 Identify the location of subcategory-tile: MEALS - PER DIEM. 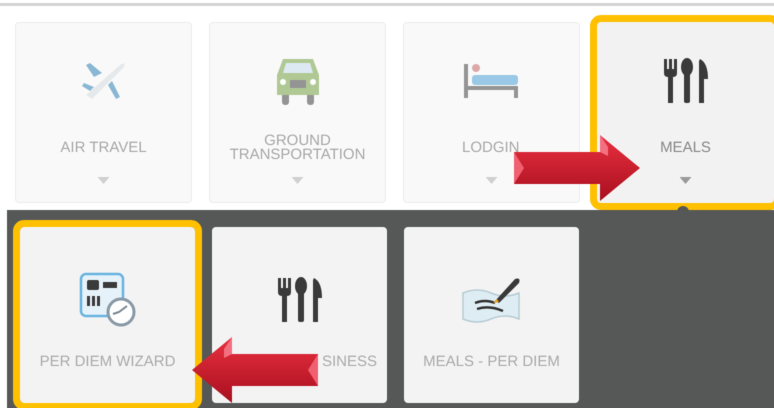
(491, 315).